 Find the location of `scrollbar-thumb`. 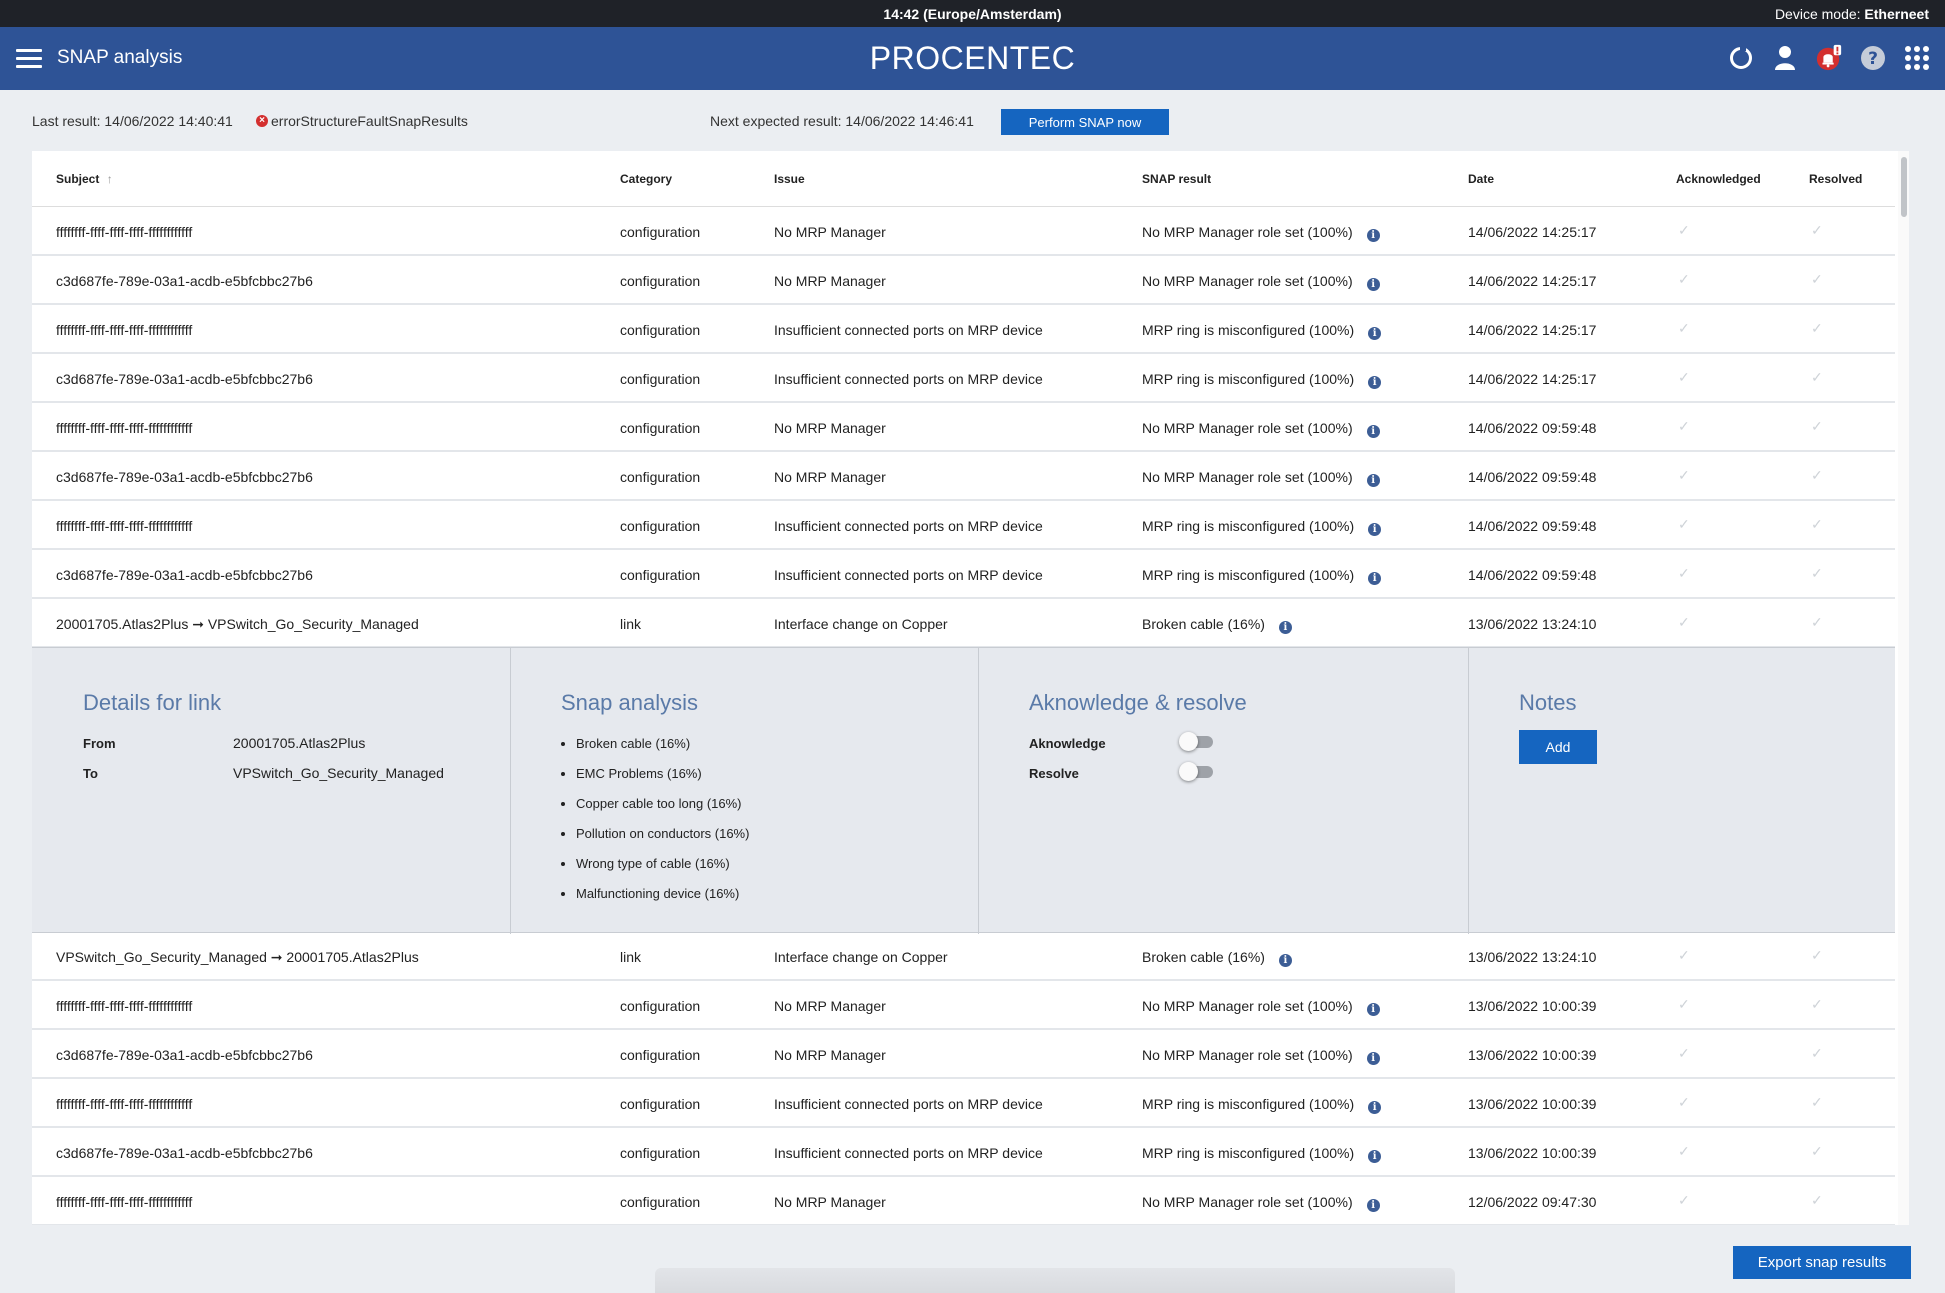

scrollbar-thumb is located at coordinates (1904, 187).